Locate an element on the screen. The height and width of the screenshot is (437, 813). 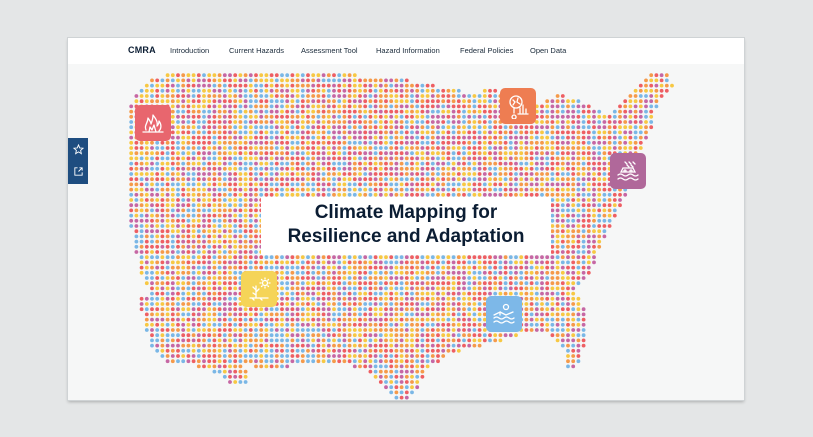
extreme-heat-tile is located at coordinates (518, 106).